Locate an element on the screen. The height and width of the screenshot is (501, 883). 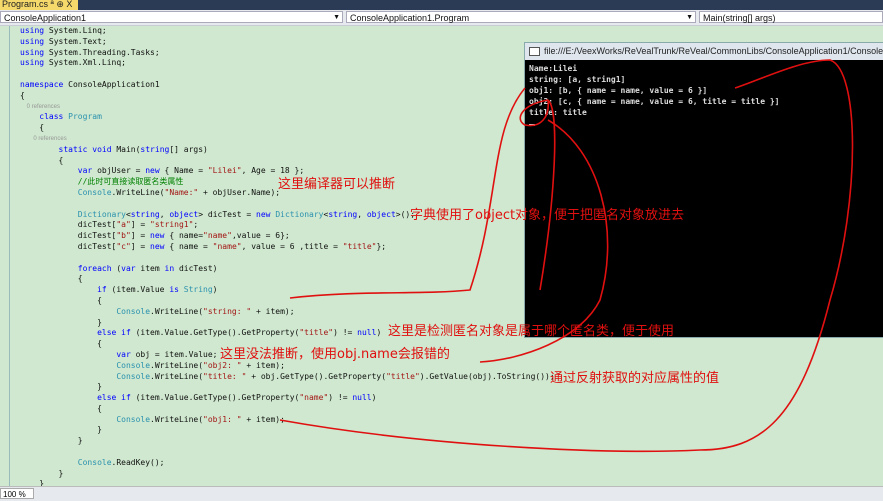
code-token: "a" is located at coordinates (123, 225).